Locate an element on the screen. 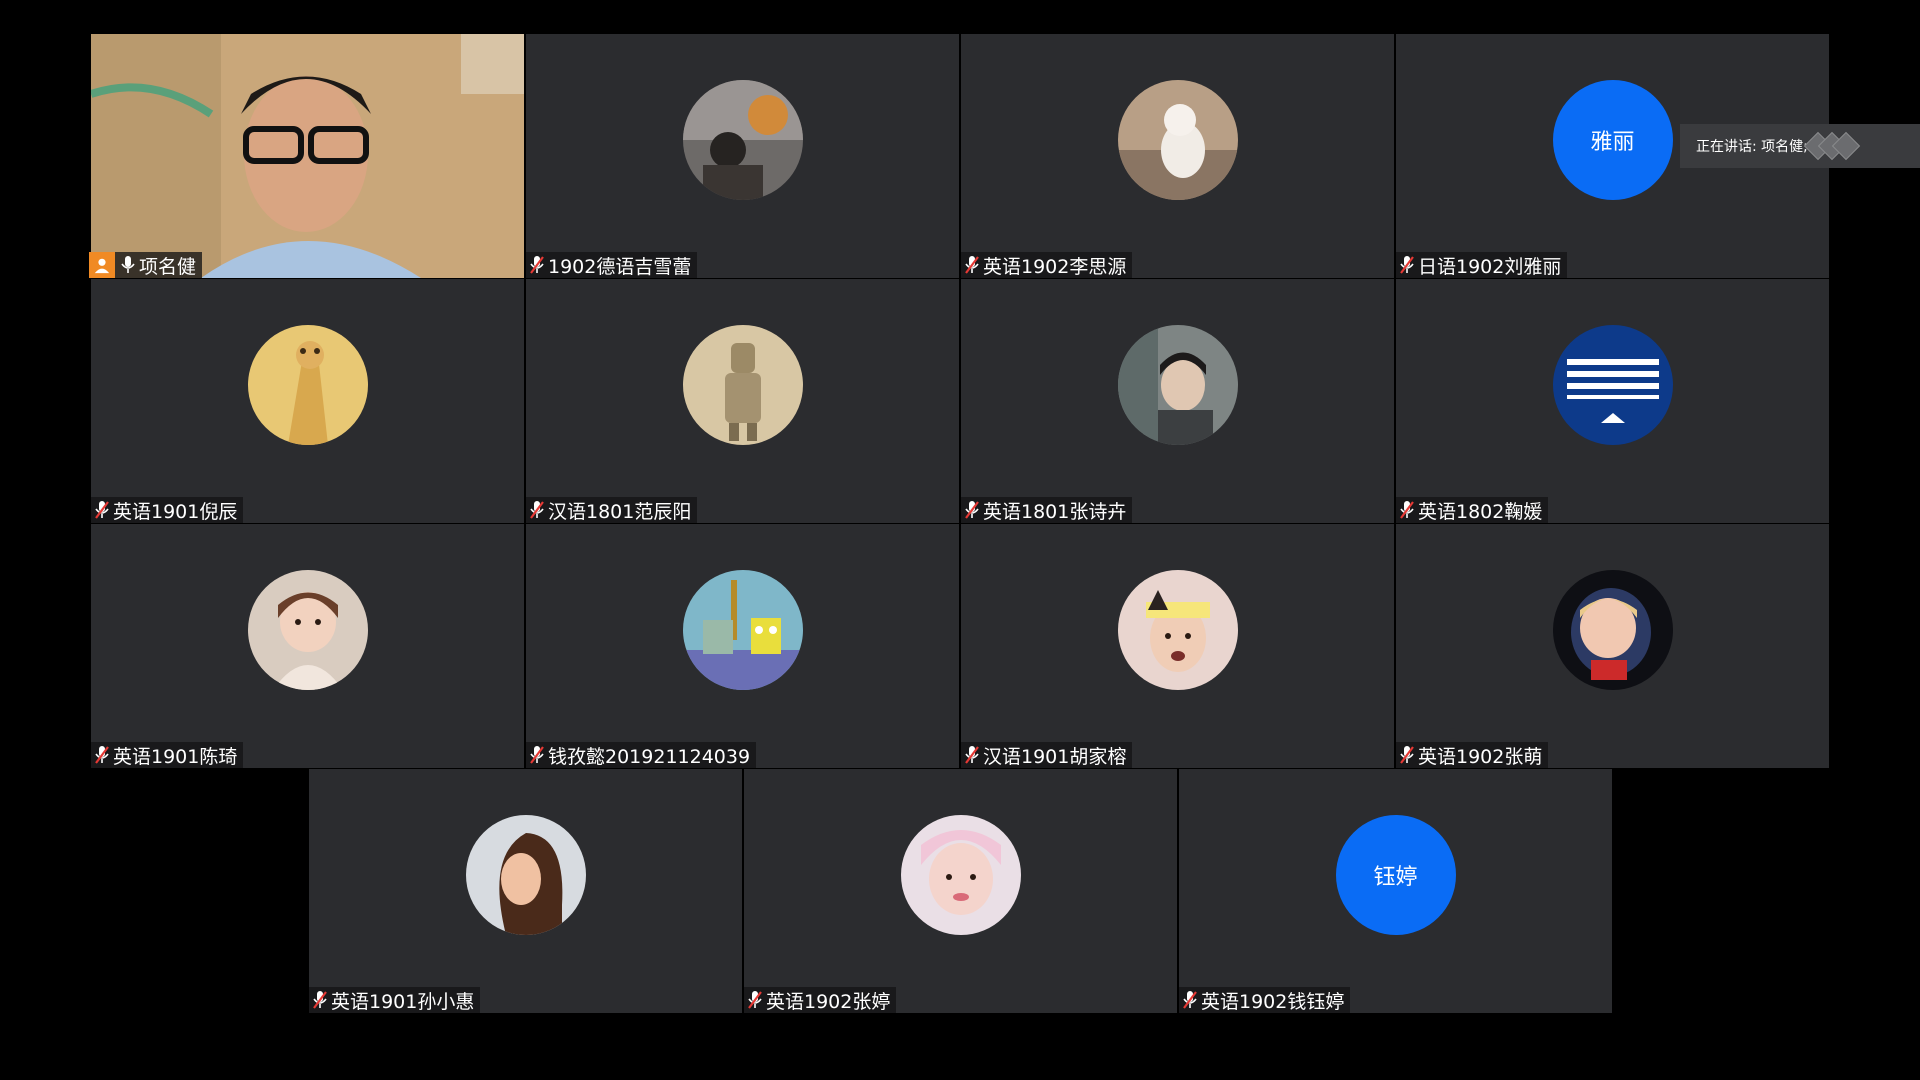 The width and height of the screenshot is (1920, 1080). host-icon is located at coordinates (102, 265).